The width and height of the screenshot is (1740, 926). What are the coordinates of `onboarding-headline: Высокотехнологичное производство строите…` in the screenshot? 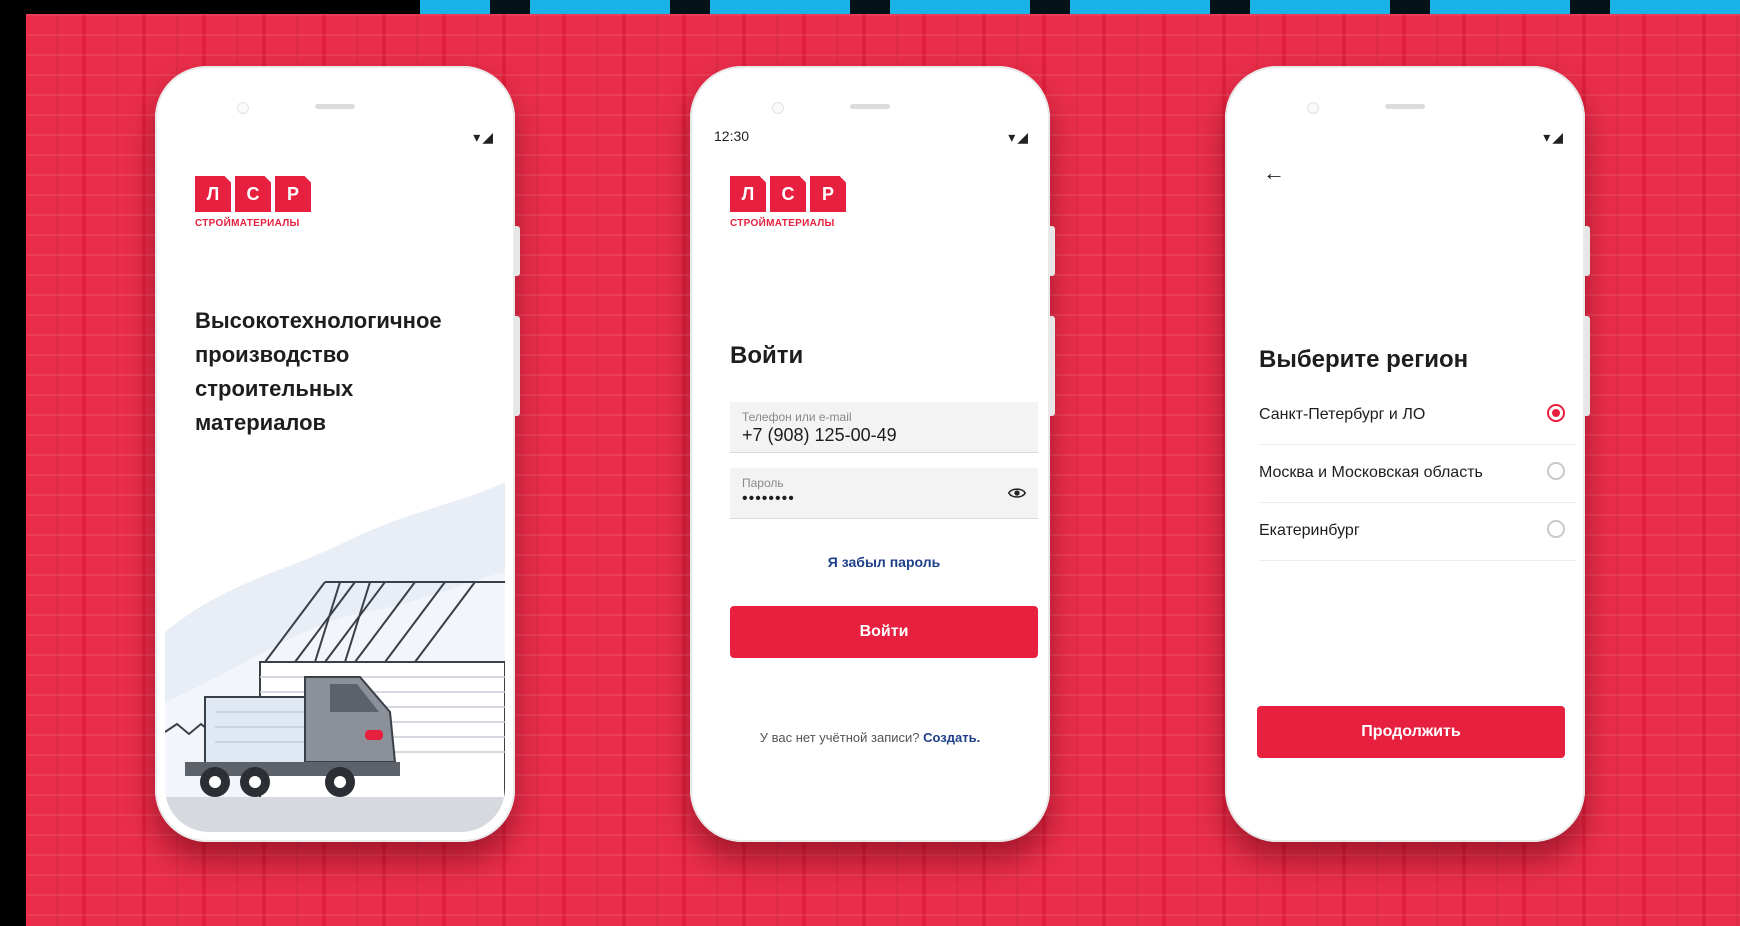 It's located at (345, 372).